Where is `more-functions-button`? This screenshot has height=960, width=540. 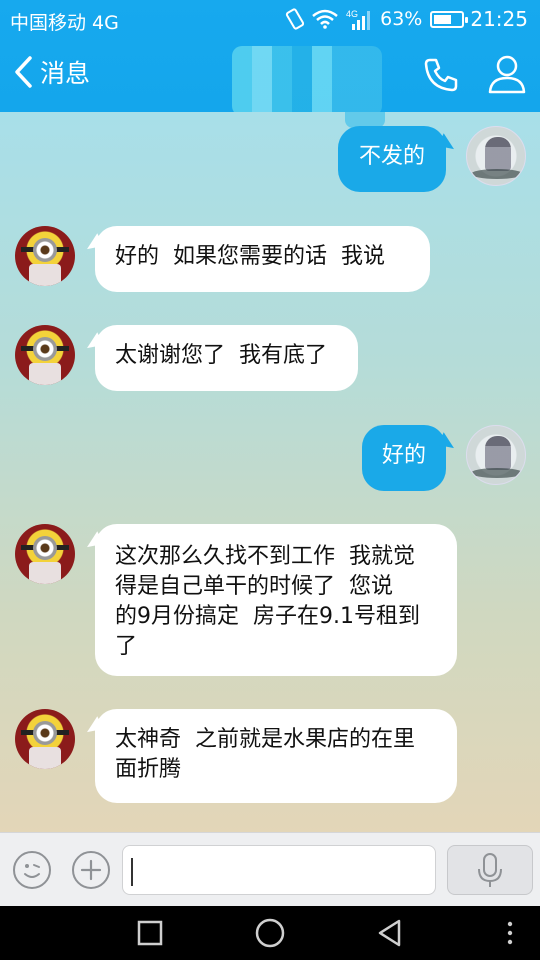
more-functions-button is located at coordinates (91, 870).